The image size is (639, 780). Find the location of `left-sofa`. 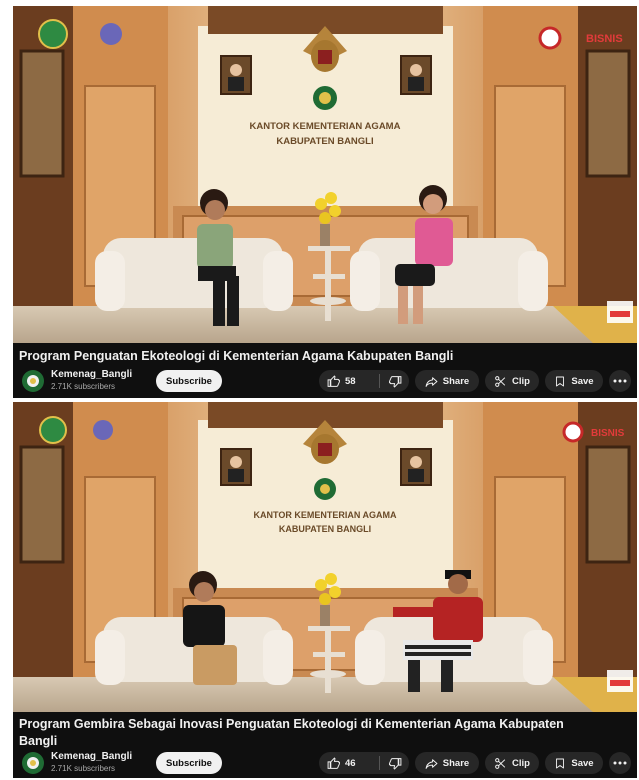

left-sofa is located at coordinates (194, 274).